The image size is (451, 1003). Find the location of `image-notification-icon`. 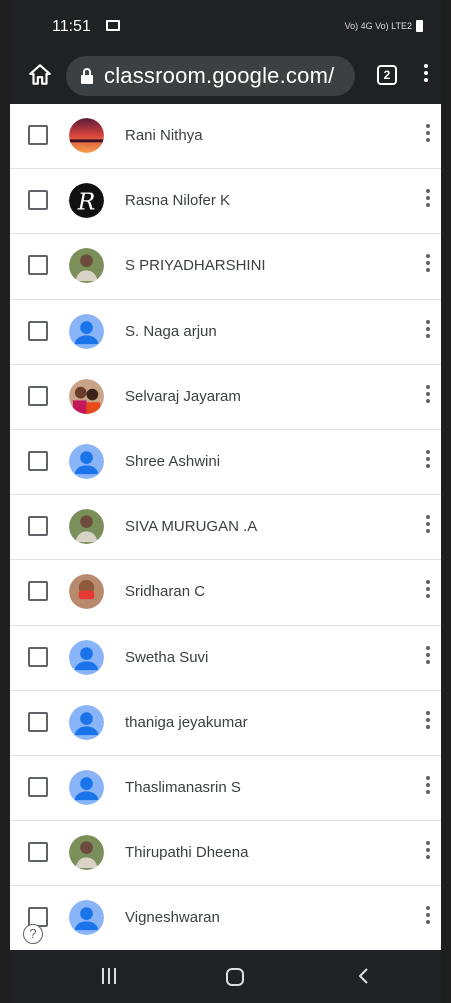

image-notification-icon is located at coordinates (113, 25).